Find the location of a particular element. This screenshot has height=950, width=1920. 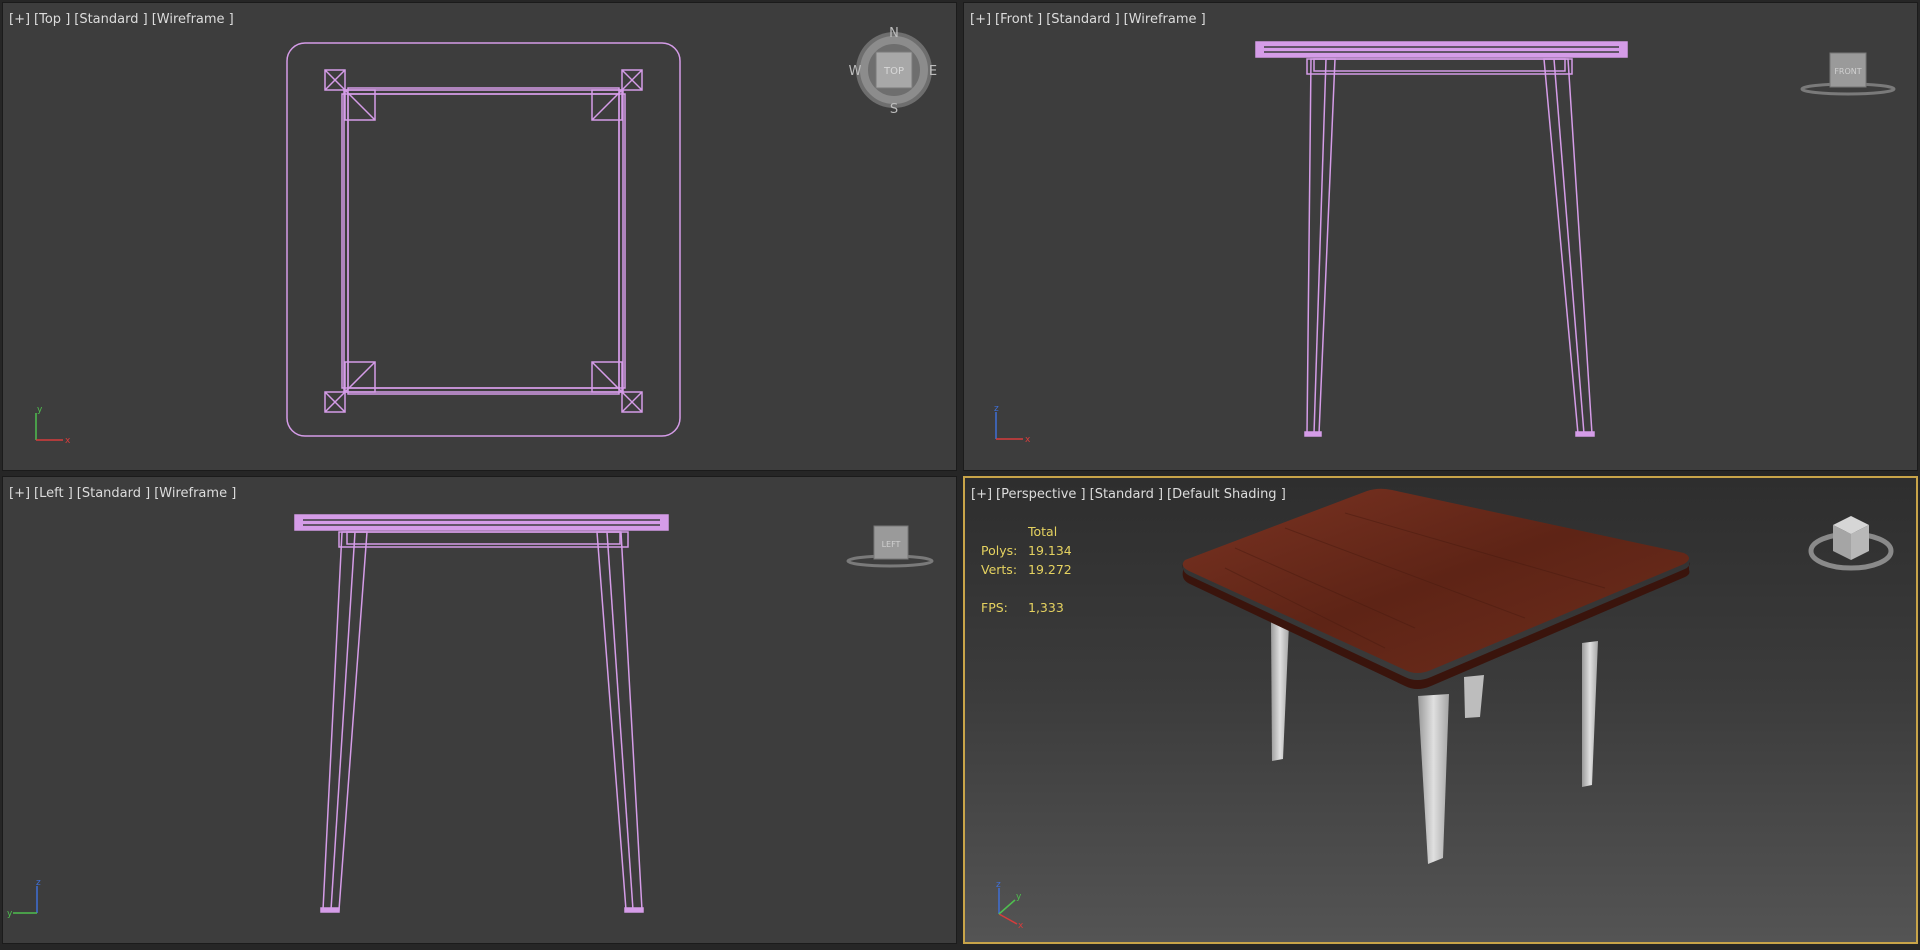

compass-east-label: E is located at coordinates (933, 71).